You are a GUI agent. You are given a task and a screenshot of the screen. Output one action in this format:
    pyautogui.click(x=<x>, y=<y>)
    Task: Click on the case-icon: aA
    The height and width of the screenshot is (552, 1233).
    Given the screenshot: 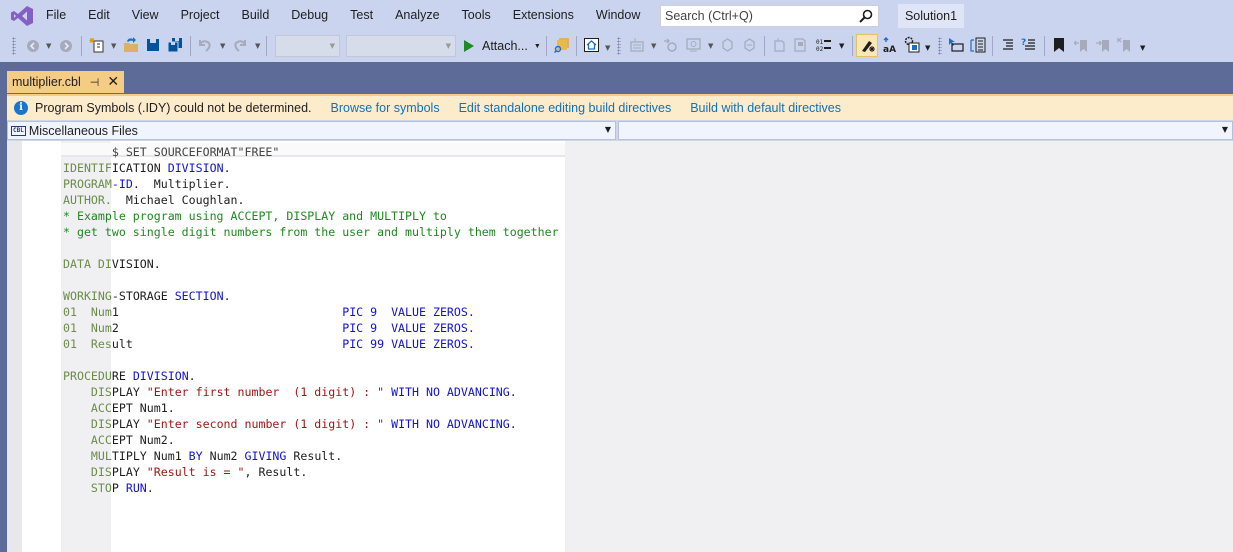 What is the action you would take?
    pyautogui.click(x=891, y=45)
    